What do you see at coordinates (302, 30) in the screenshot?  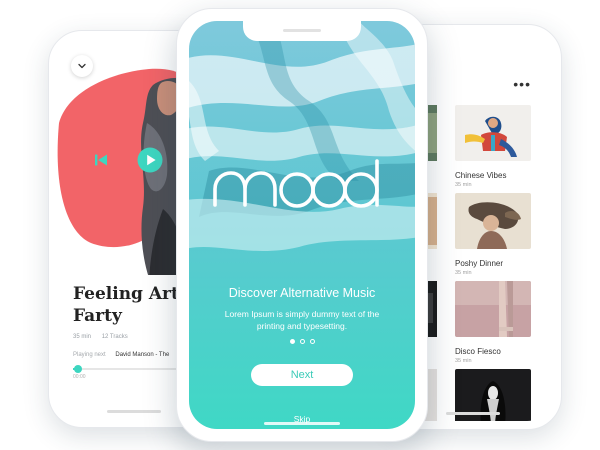 I see `phone-speaker` at bounding box center [302, 30].